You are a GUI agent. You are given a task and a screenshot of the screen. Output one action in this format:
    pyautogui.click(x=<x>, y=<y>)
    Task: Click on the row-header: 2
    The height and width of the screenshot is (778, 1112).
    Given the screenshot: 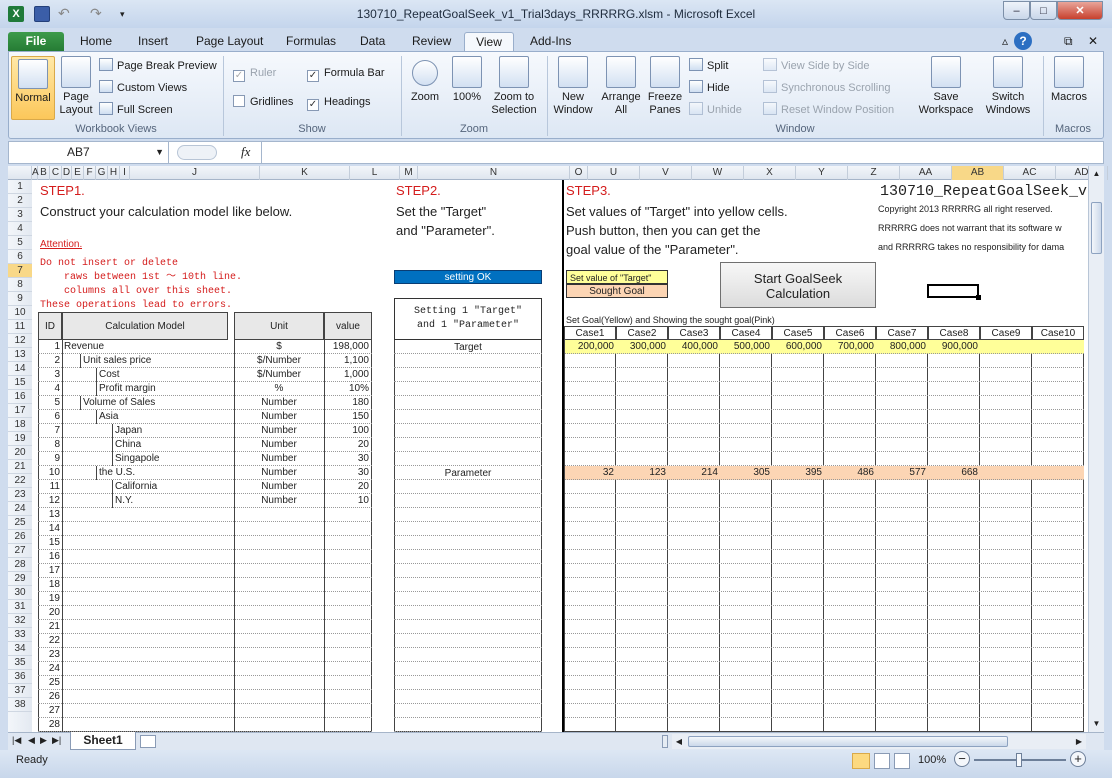 What is the action you would take?
    pyautogui.click(x=20, y=201)
    